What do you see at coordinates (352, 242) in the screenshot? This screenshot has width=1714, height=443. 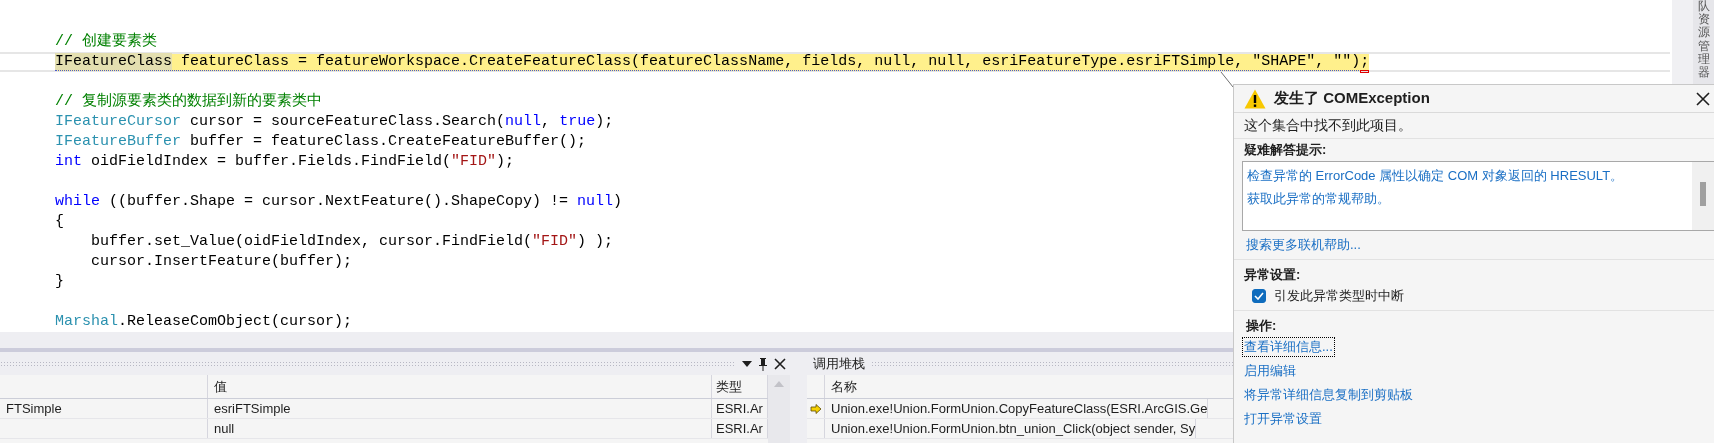 I see `code-line: buffer.set_Value(oidFieldIndex, cursor.FindField("FID") );` at bounding box center [352, 242].